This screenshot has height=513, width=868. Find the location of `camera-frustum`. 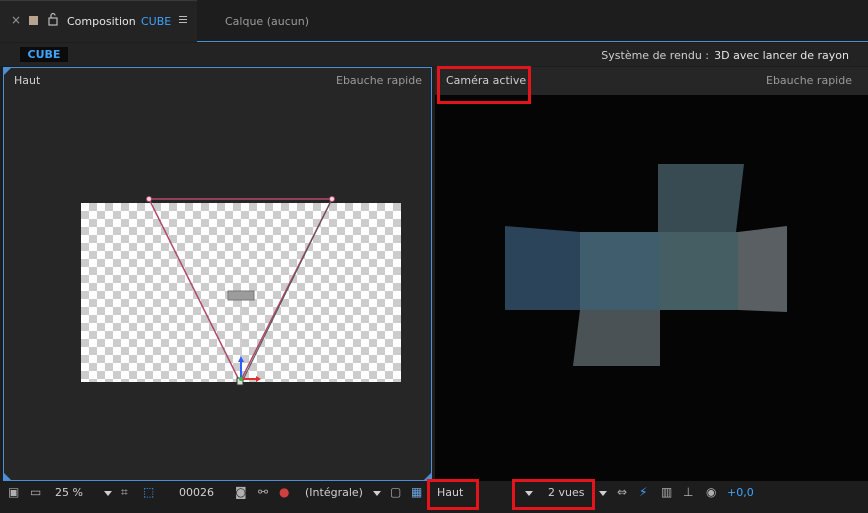

camera-frustum is located at coordinates (240, 291).